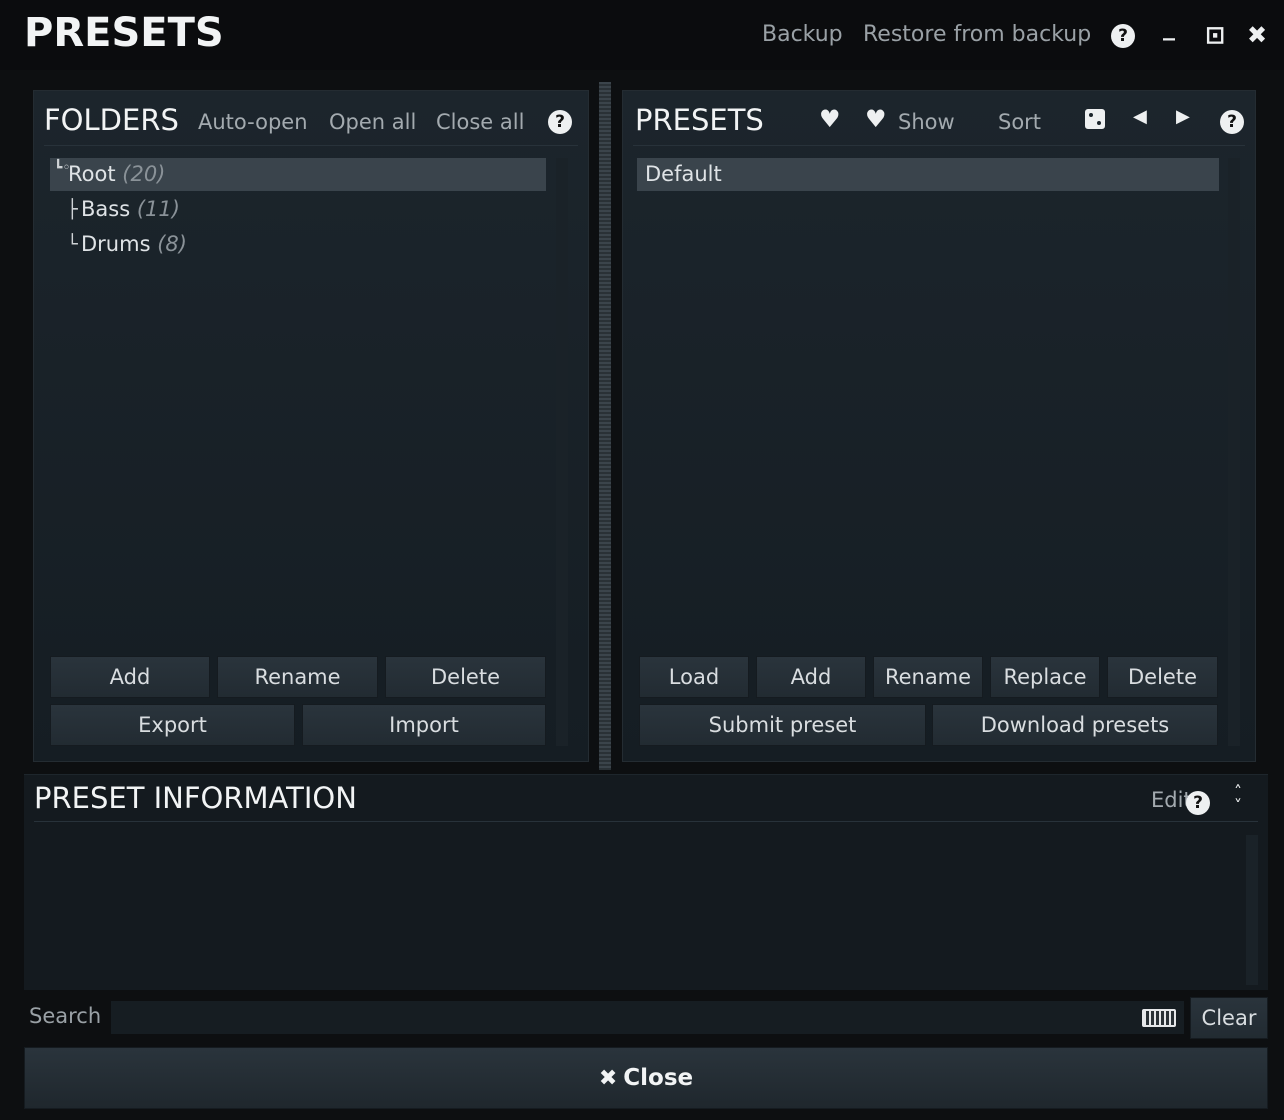 The height and width of the screenshot is (1120, 1284). Describe the element at coordinates (1159, 1018) in the screenshot. I see `keyboard-icon` at that location.